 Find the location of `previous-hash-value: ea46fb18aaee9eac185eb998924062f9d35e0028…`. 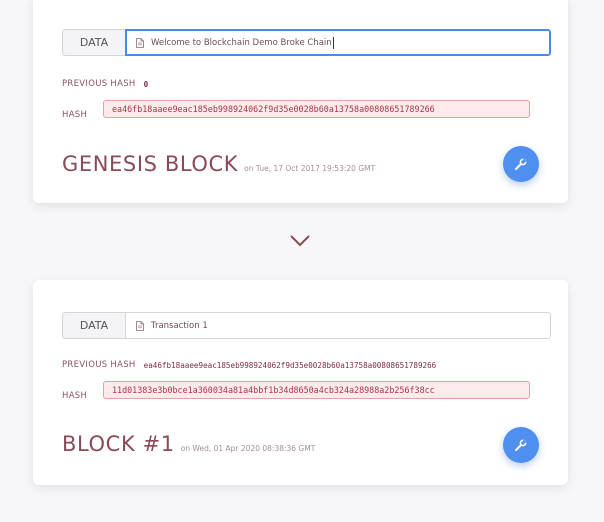

previous-hash-value: ea46fb18aaee9eac185eb998924062f9d35e0028… is located at coordinates (290, 365).